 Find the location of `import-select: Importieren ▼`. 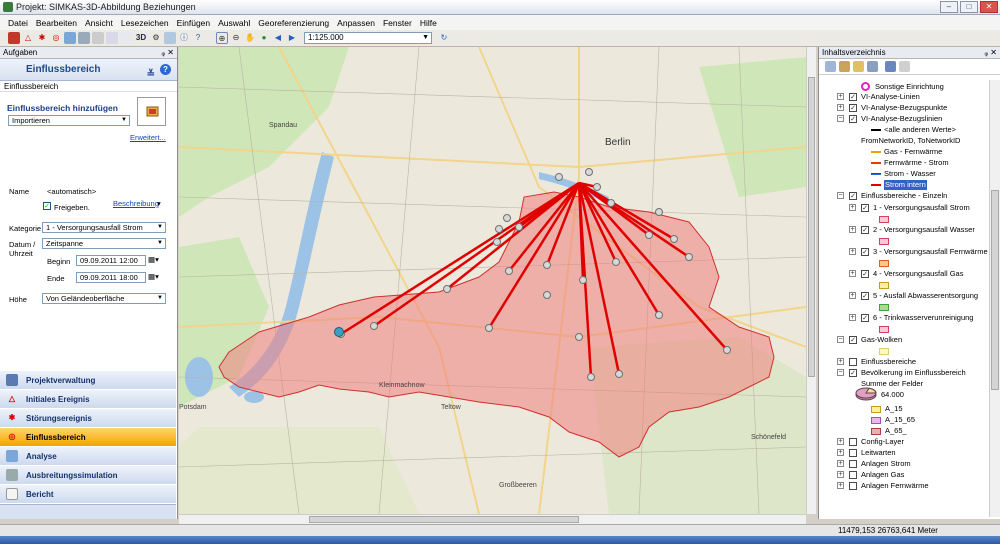

import-select: Importieren ▼ is located at coordinates (69, 120).